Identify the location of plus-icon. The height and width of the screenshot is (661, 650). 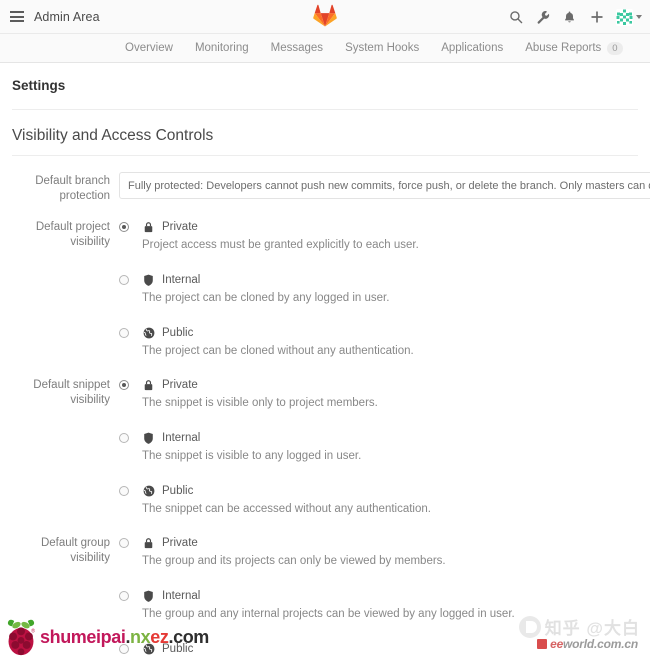
(596, 17).